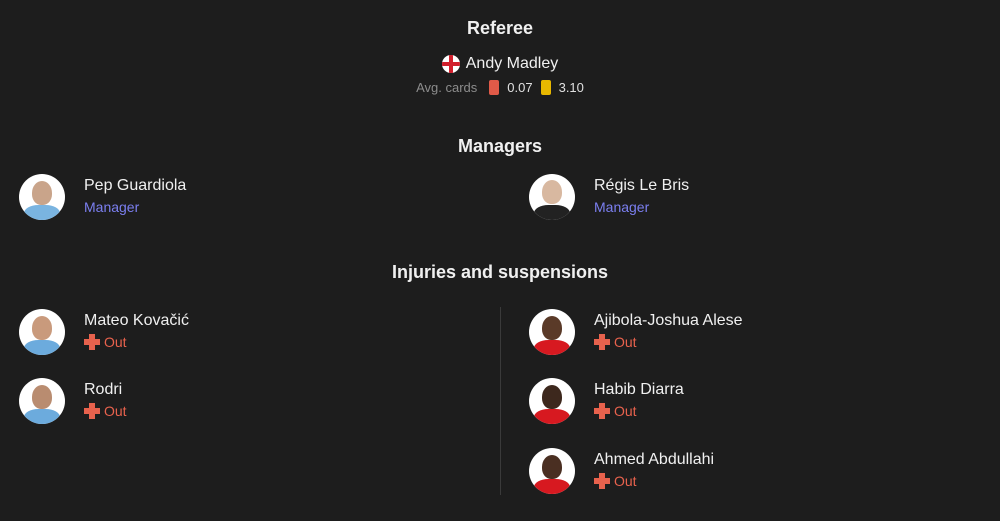  What do you see at coordinates (102, 197) in the screenshot?
I see `home-manager: Pep Guardiola Manager` at bounding box center [102, 197].